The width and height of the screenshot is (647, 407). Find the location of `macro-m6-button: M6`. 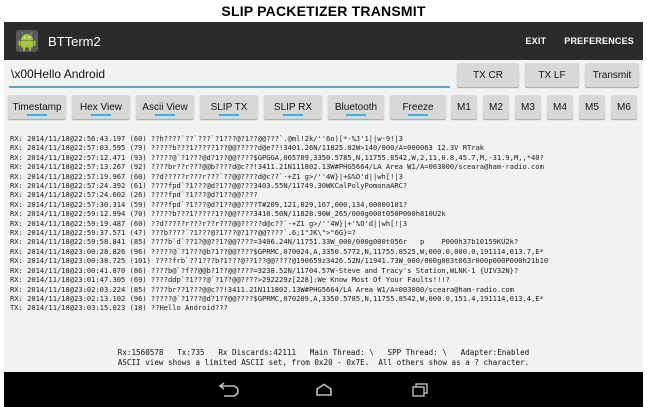

macro-m6-button: M6 is located at coordinates (624, 107).